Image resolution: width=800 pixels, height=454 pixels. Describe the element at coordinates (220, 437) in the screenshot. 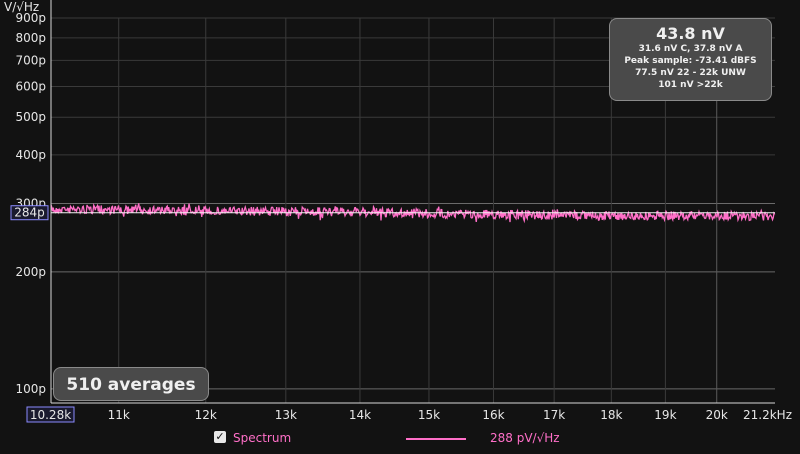

I see `spectrum-checkbox: ✓` at that location.